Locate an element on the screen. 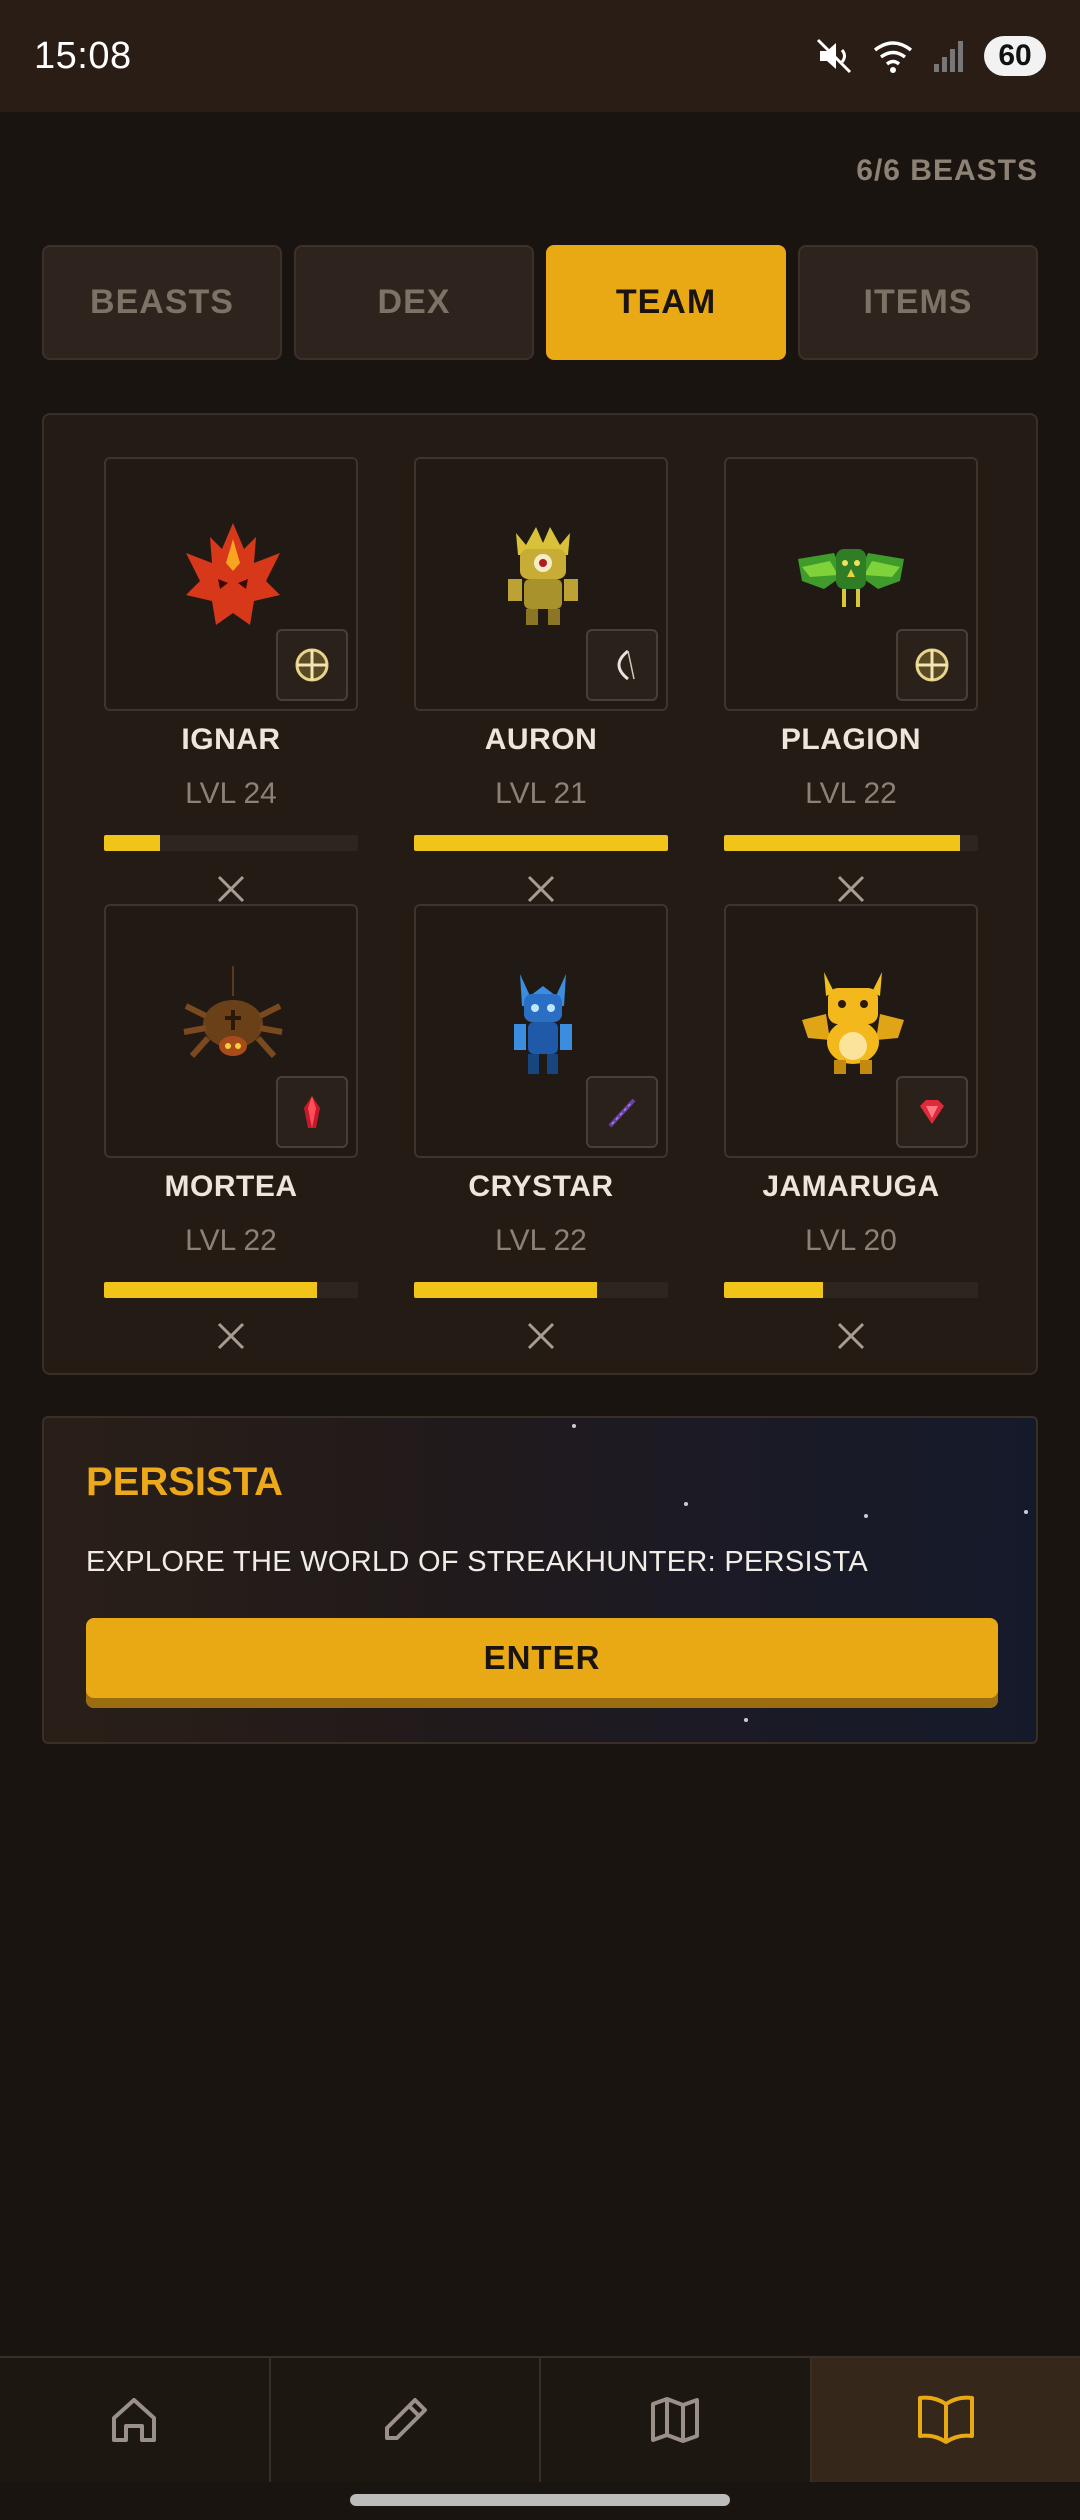  bottom-nav is located at coordinates (540, 2419).